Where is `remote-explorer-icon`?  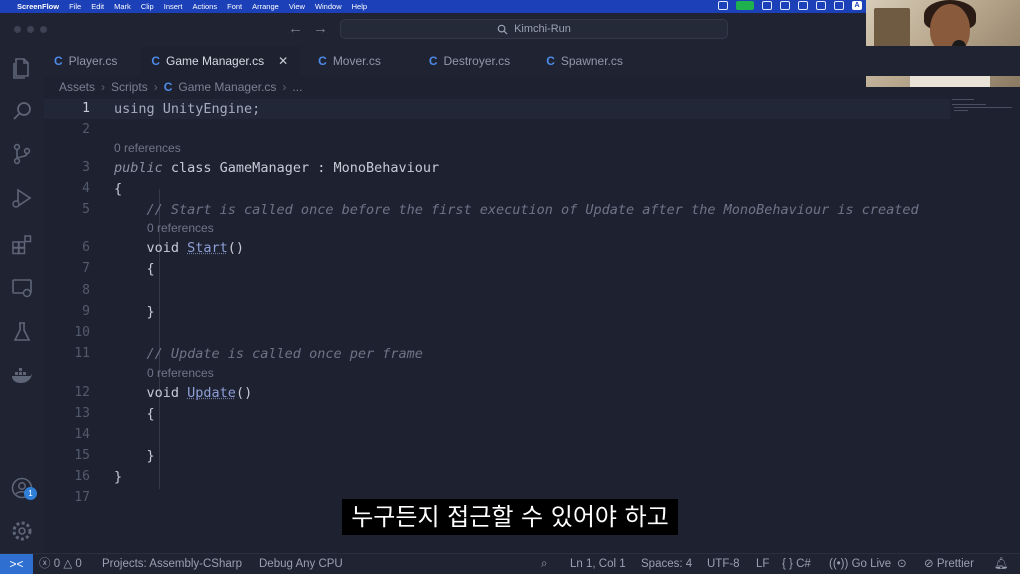 remote-explorer-icon is located at coordinates (22, 288).